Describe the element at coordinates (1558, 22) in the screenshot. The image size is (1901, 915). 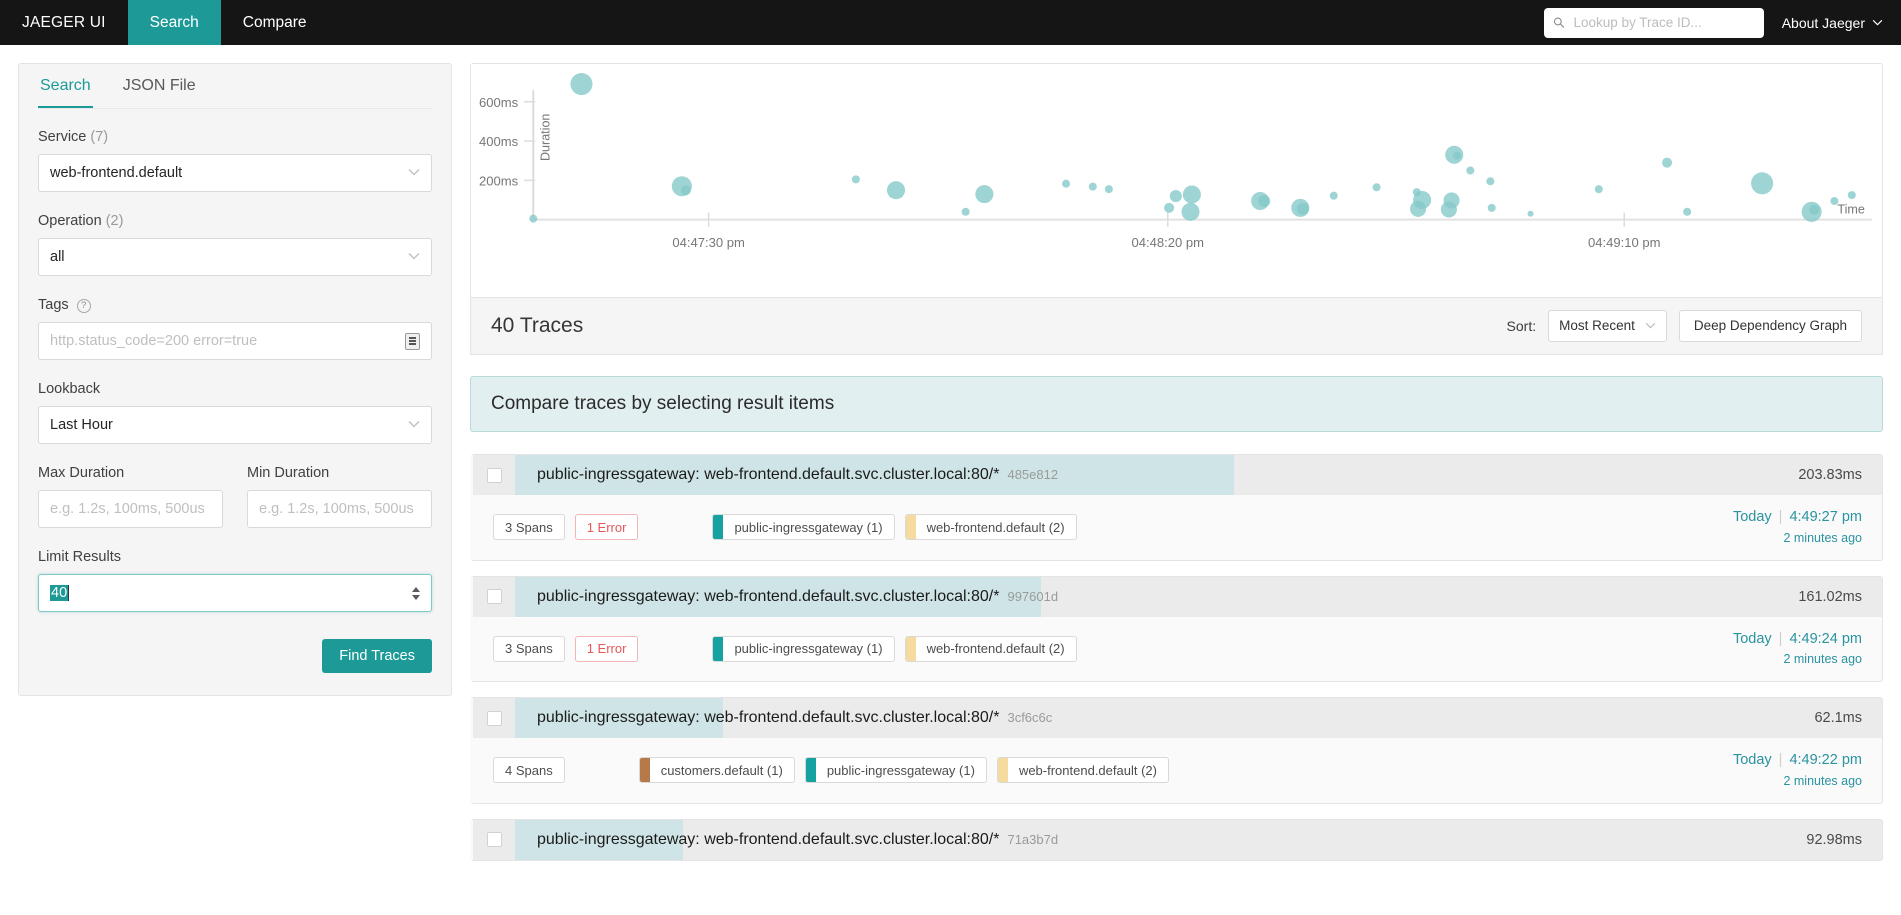
I see `search-icon` at that location.